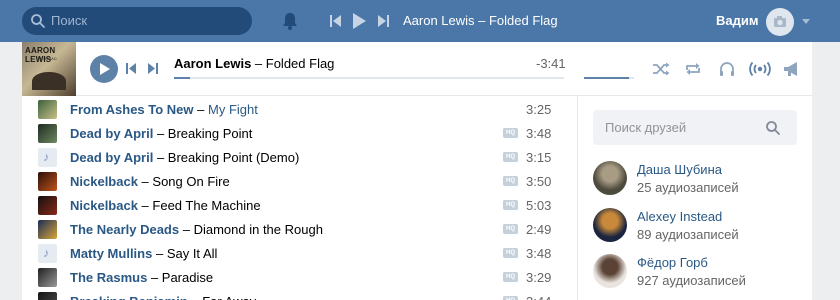 This screenshot has width=840, height=300. I want to click on track-artist: Matty Mullins, so click(111, 253).